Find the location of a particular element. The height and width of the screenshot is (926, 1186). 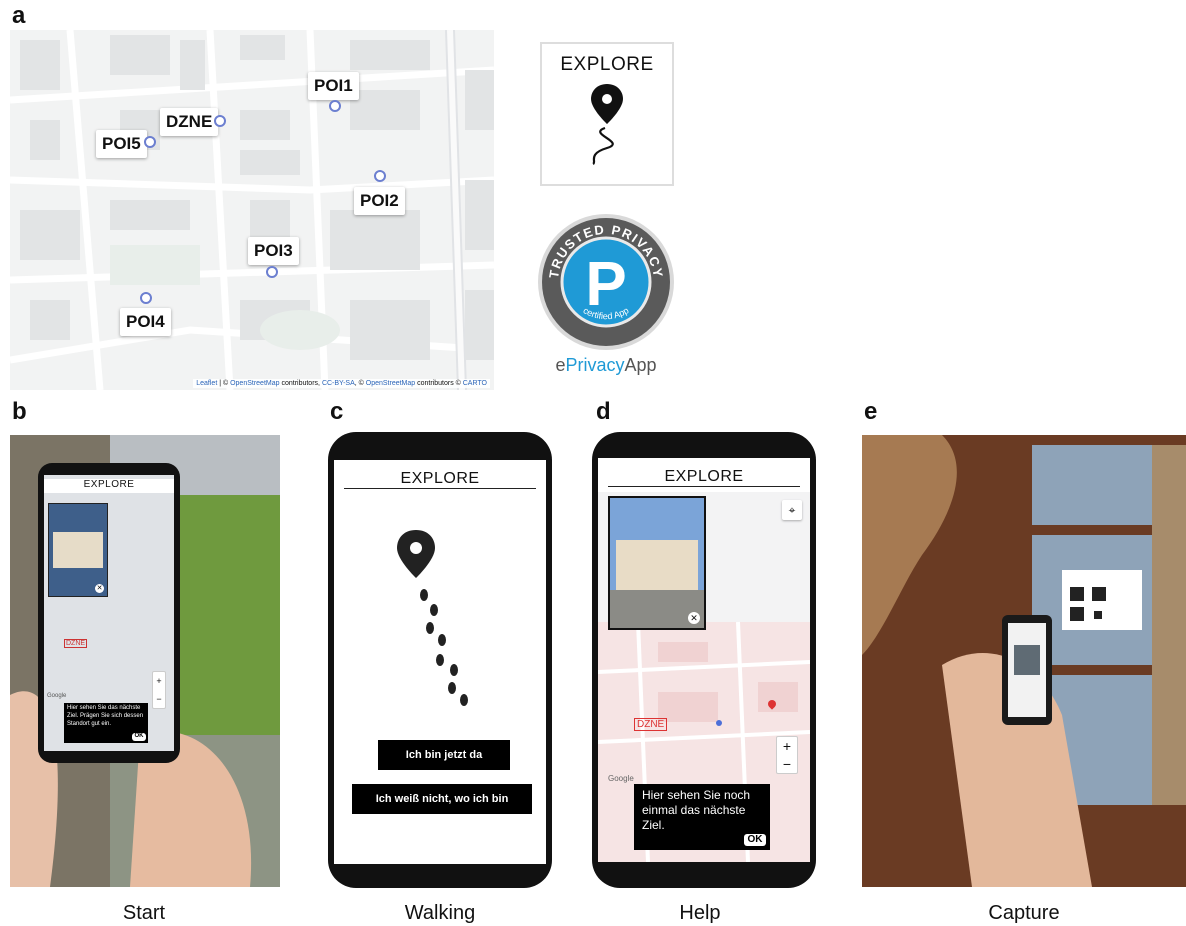

caption-start: Start is located at coordinates (144, 913).